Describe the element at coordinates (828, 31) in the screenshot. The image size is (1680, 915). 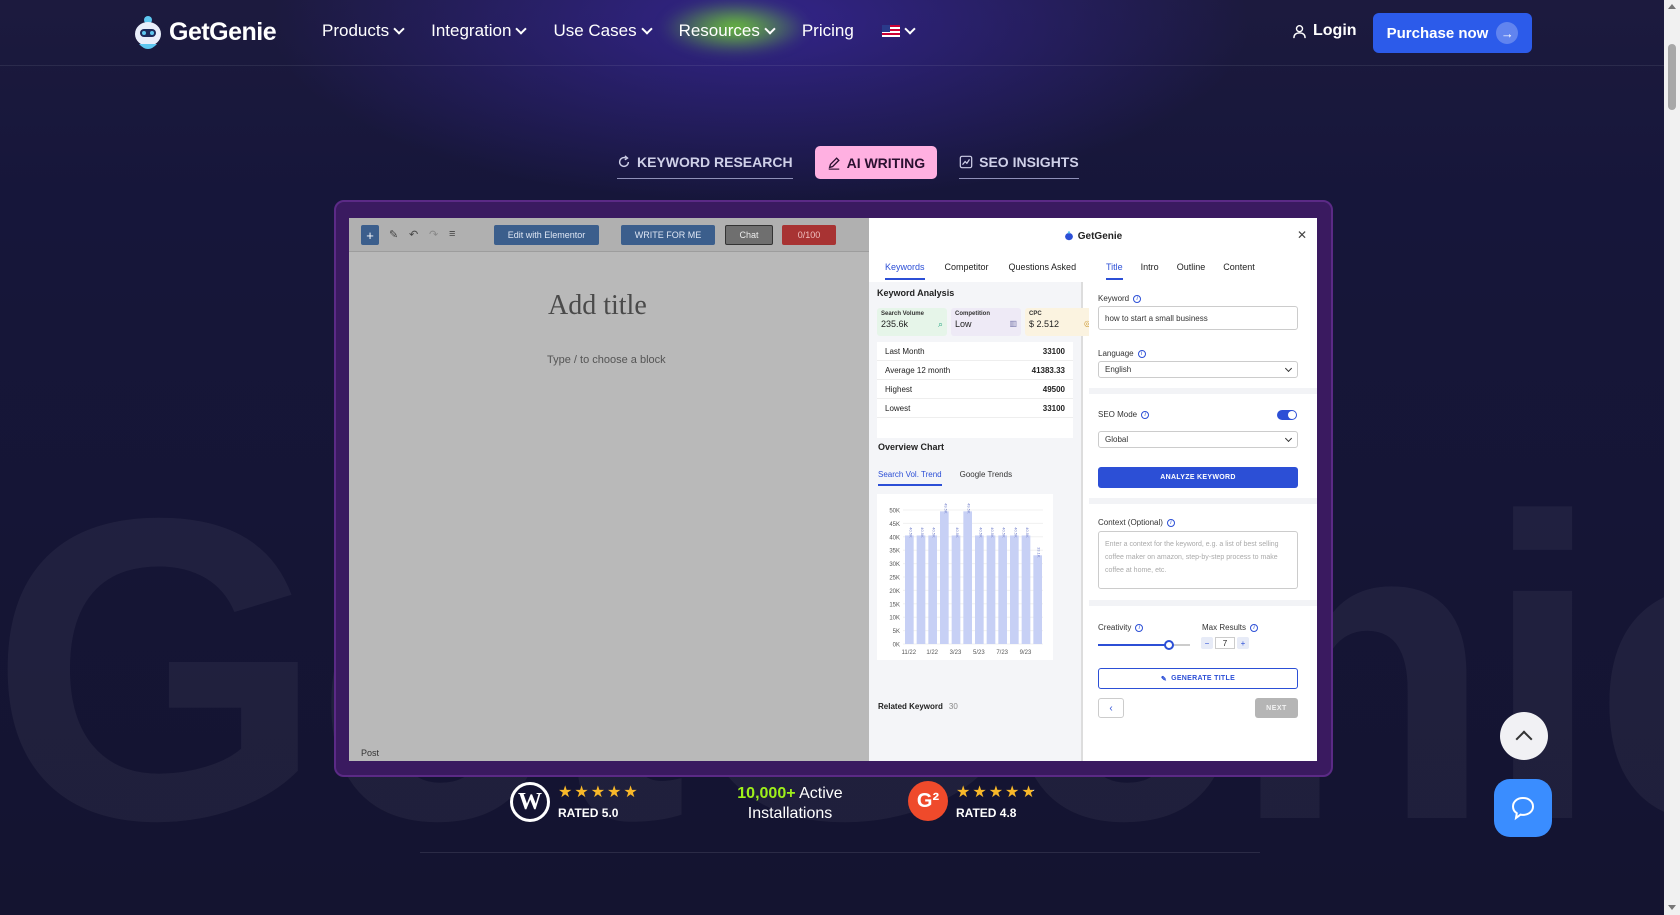
I see `nav-pricing: Pricing` at that location.